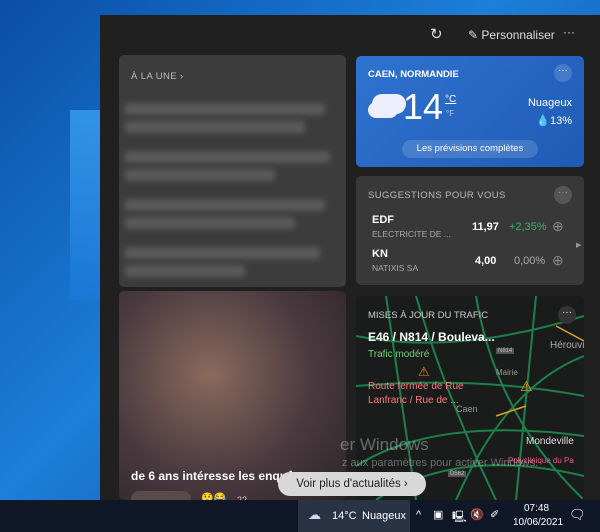  I want to click on stock-symbol: KN, so click(380, 254).